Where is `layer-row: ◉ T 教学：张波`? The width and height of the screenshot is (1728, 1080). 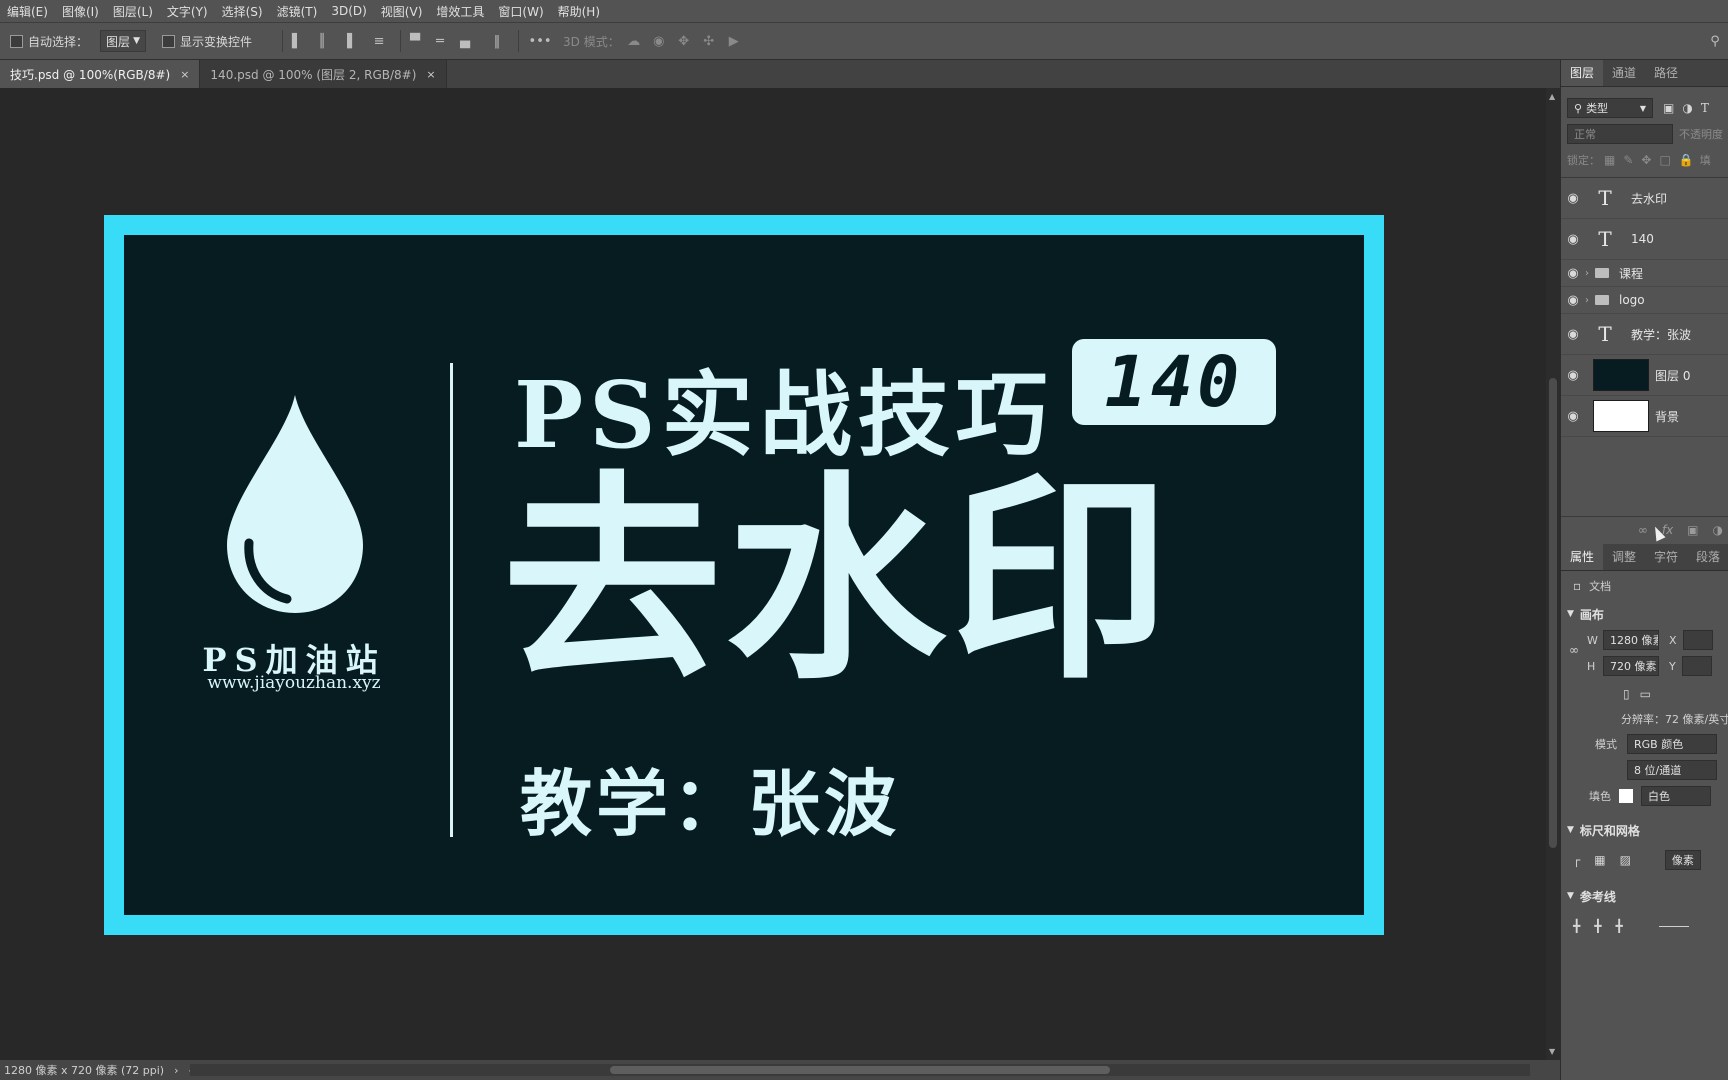 layer-row: ◉ T 教学：张波 is located at coordinates (1644, 334).